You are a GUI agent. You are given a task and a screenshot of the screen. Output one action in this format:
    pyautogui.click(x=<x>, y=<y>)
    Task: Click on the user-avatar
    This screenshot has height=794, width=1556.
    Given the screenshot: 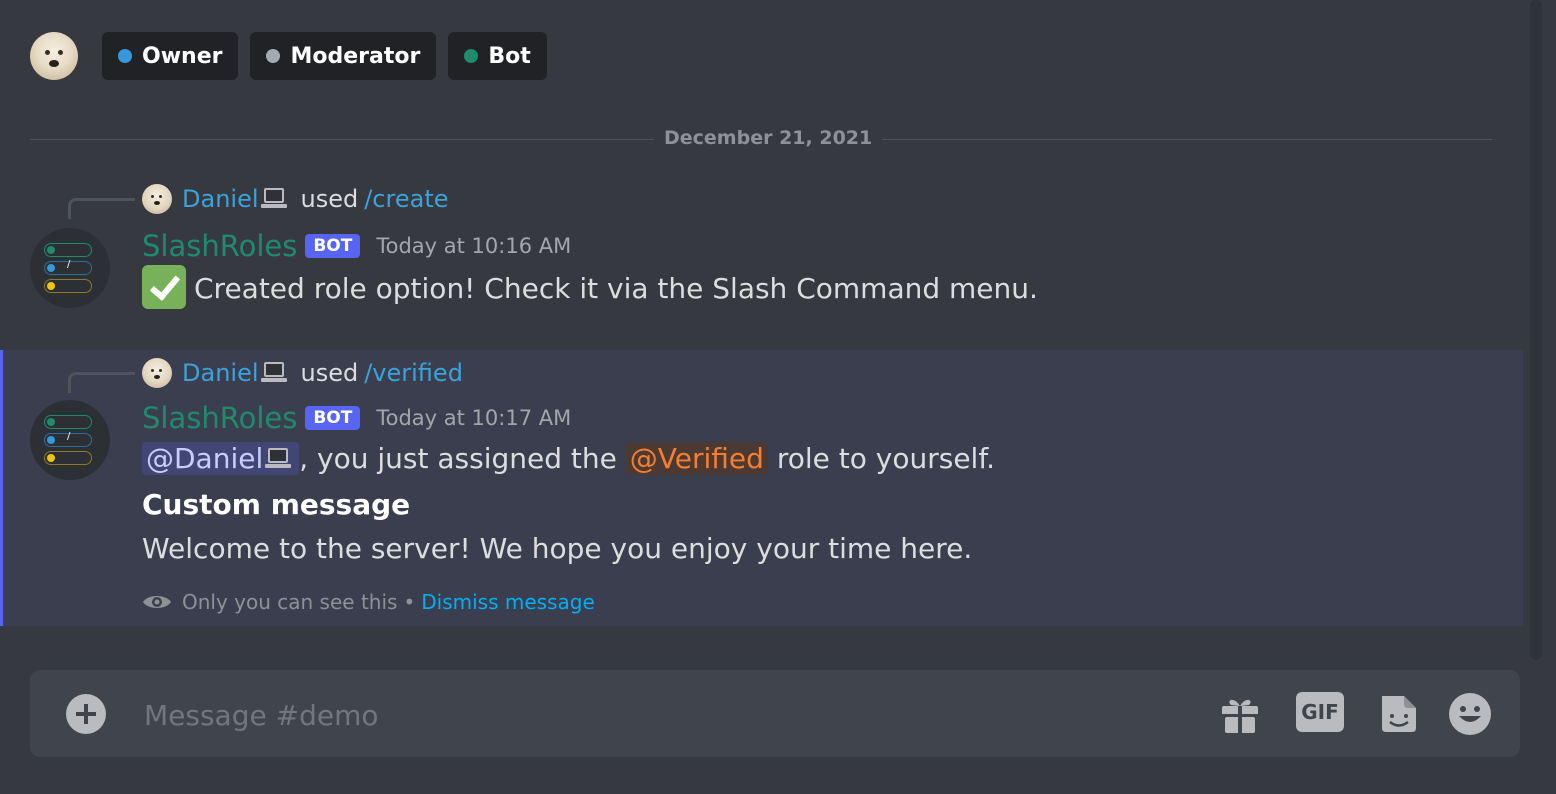 What is the action you would take?
    pyautogui.click(x=54, y=56)
    